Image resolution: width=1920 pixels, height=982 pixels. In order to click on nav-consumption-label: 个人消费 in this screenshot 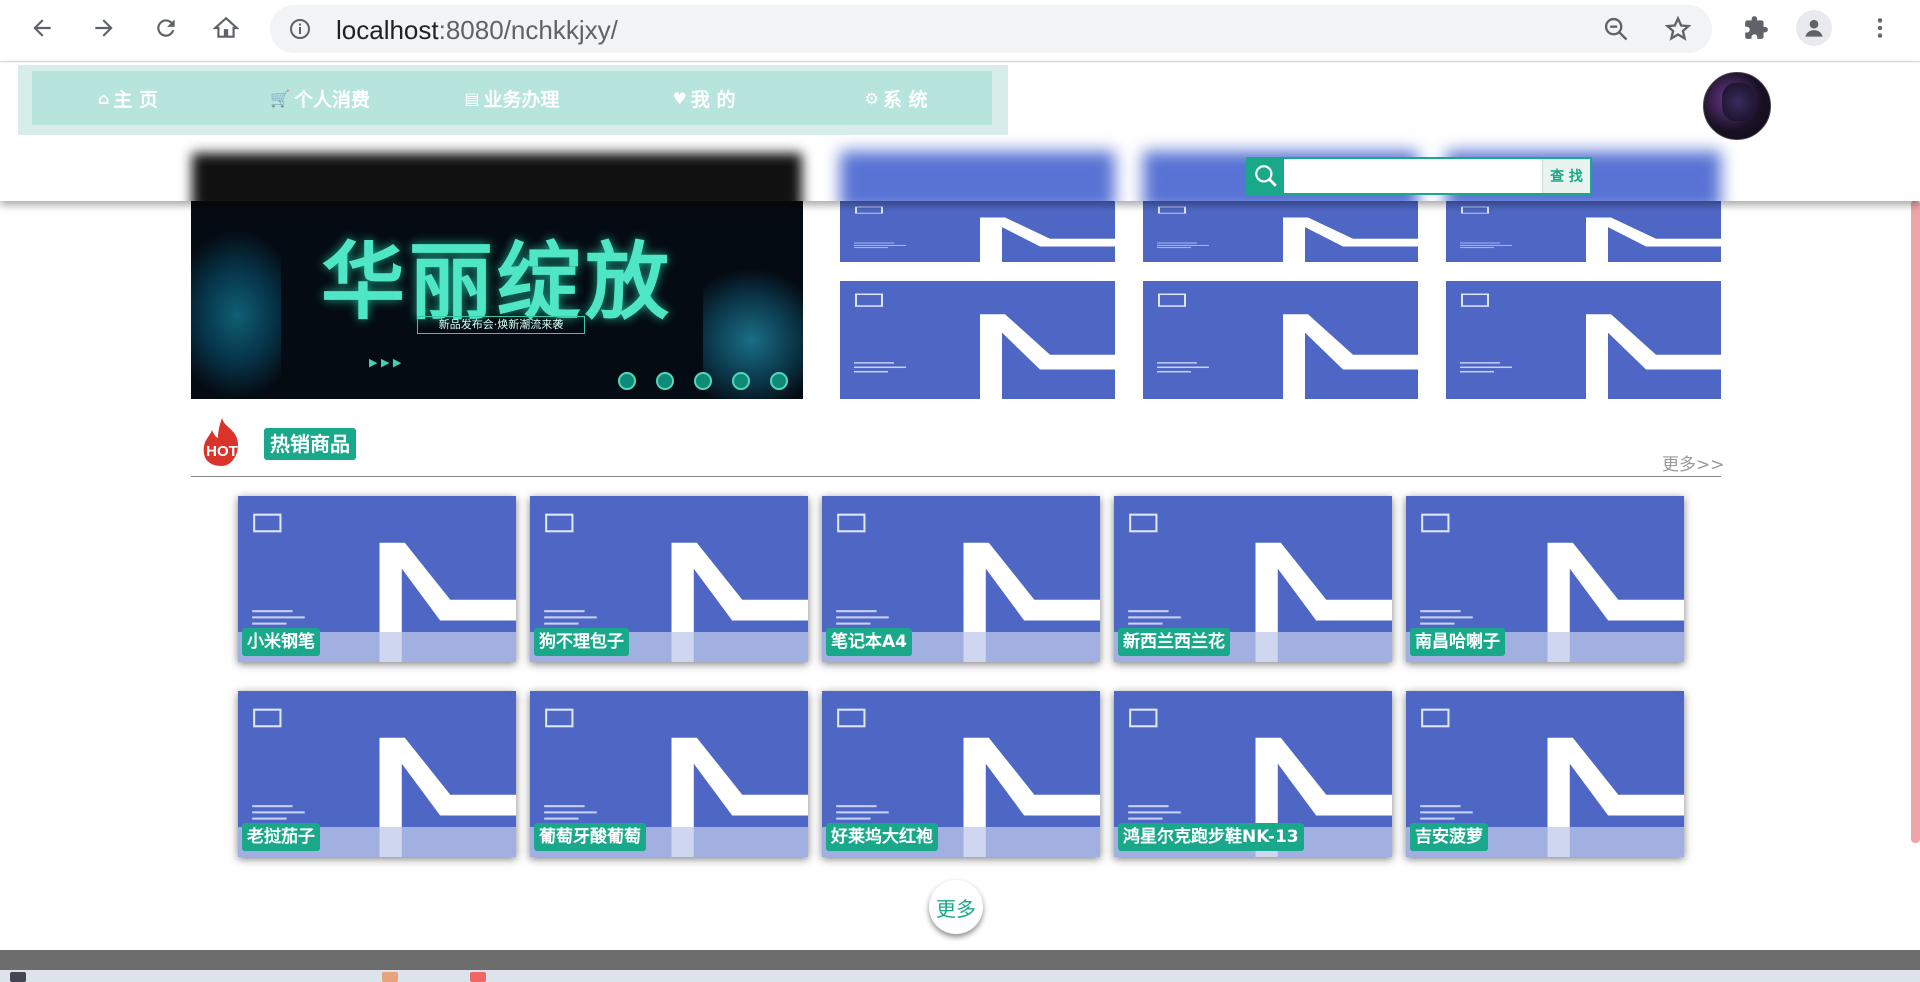, I will do `click(331, 99)`.